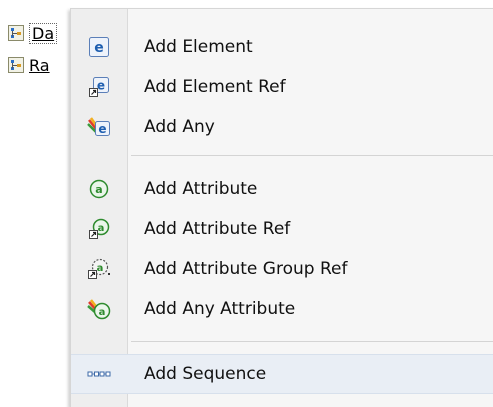  I want to click on tree-item-ra: Ra, so click(29, 65).